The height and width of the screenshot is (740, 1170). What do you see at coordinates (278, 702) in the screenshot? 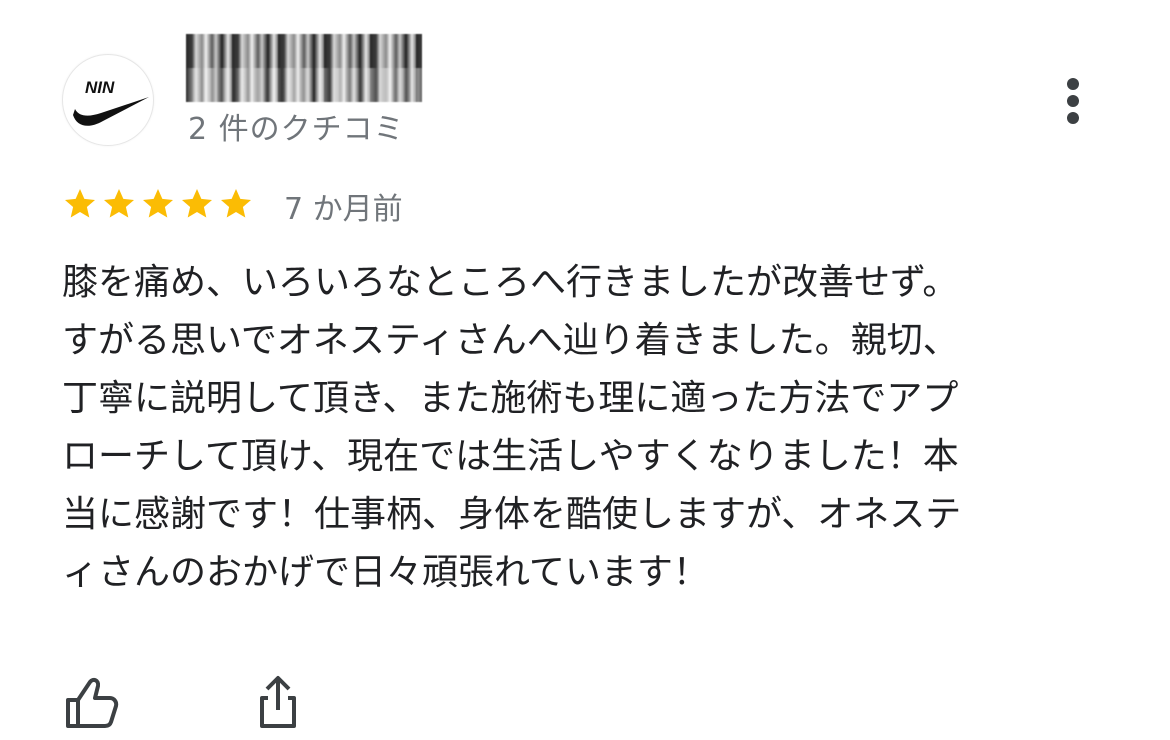
I see `share-icon` at bounding box center [278, 702].